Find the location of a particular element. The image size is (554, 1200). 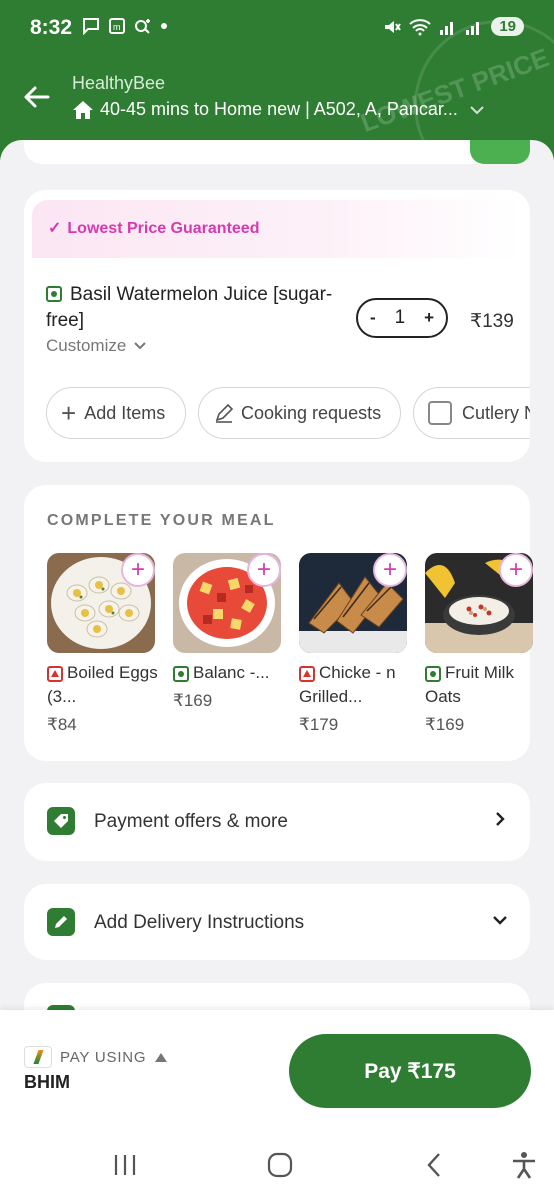

assistant-icon is located at coordinates (142, 26).